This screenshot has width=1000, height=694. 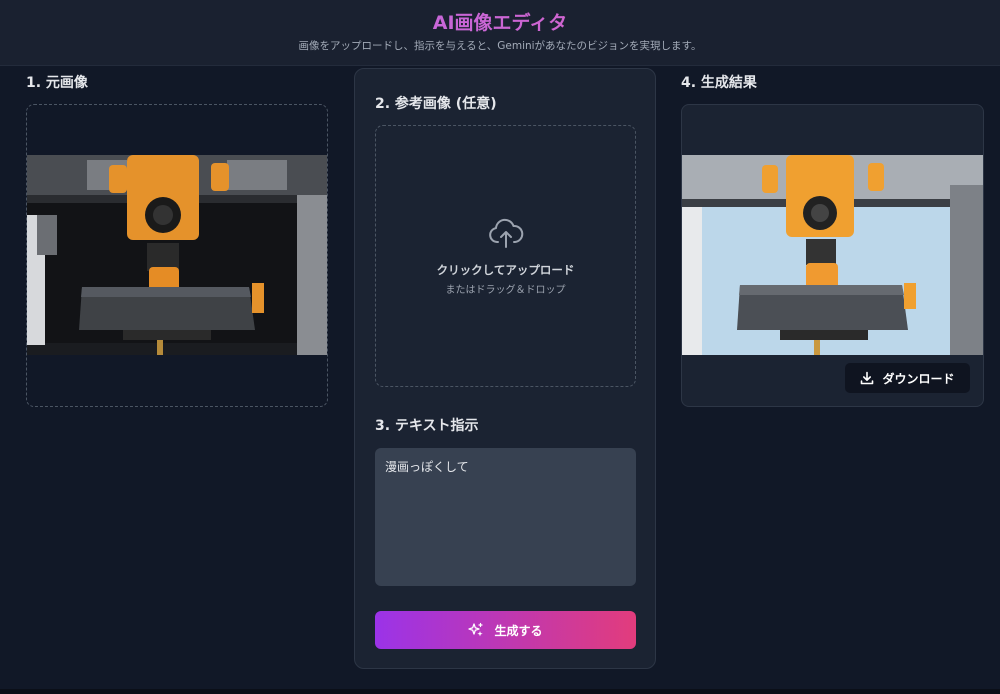 I want to click on result-image, so click(x=832, y=255).